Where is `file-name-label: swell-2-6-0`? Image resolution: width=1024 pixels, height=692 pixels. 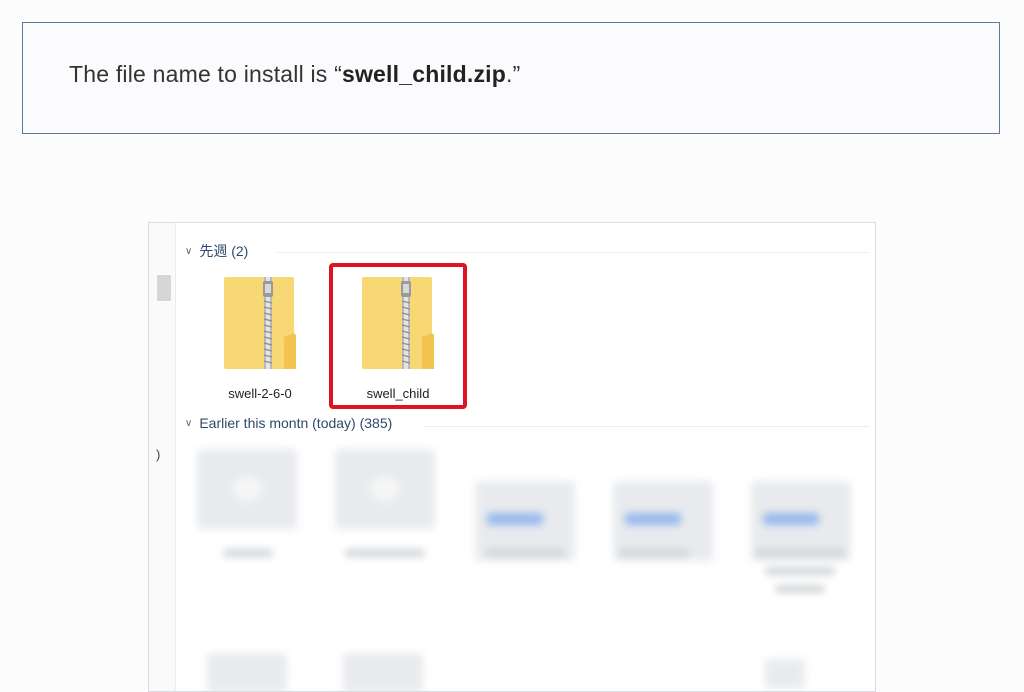
file-name-label: swell-2-6-0 is located at coordinates (260, 393).